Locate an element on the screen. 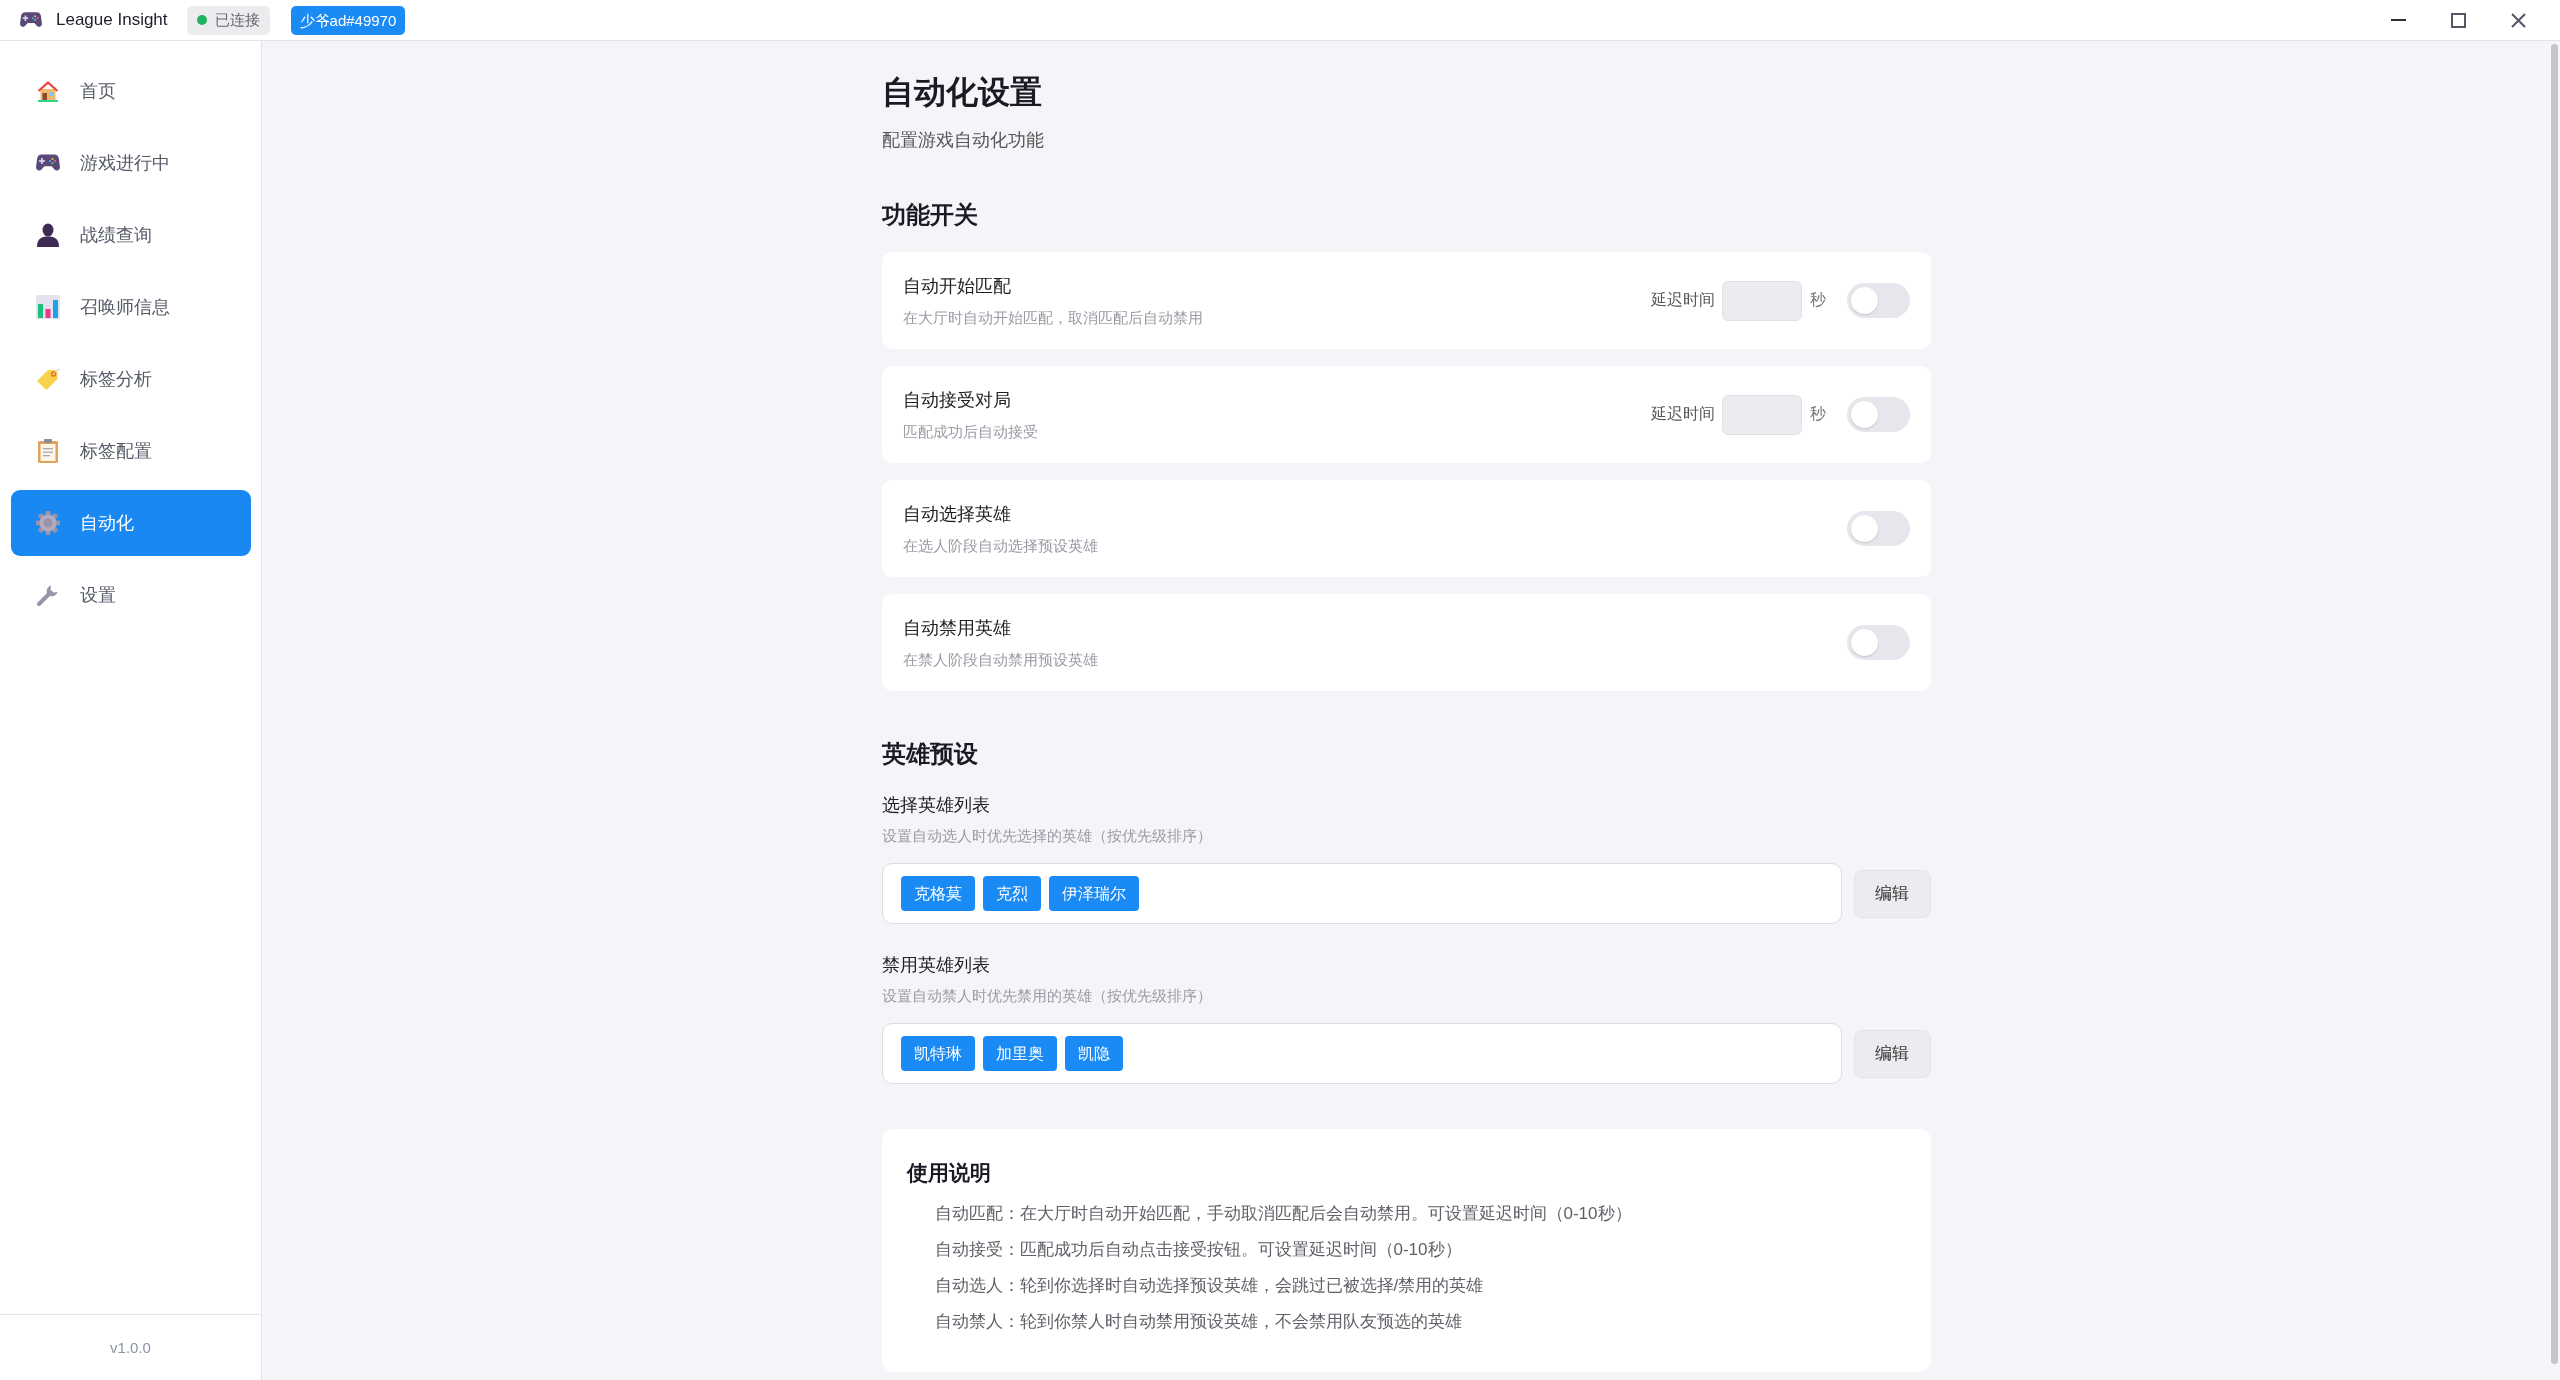 The width and height of the screenshot is (2560, 1380). section-heading: 功能开关 is located at coordinates (930, 215).